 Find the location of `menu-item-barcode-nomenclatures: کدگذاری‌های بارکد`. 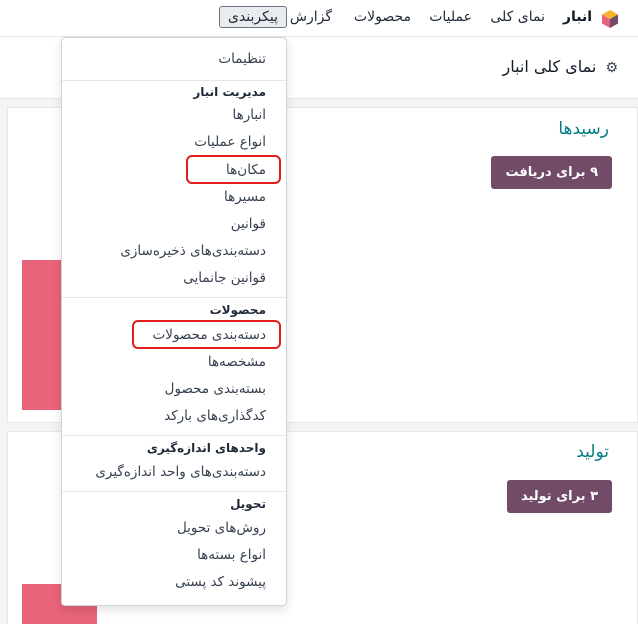

menu-item-barcode-nomenclatures: کدگذاری‌های بارکد is located at coordinates (215, 416).